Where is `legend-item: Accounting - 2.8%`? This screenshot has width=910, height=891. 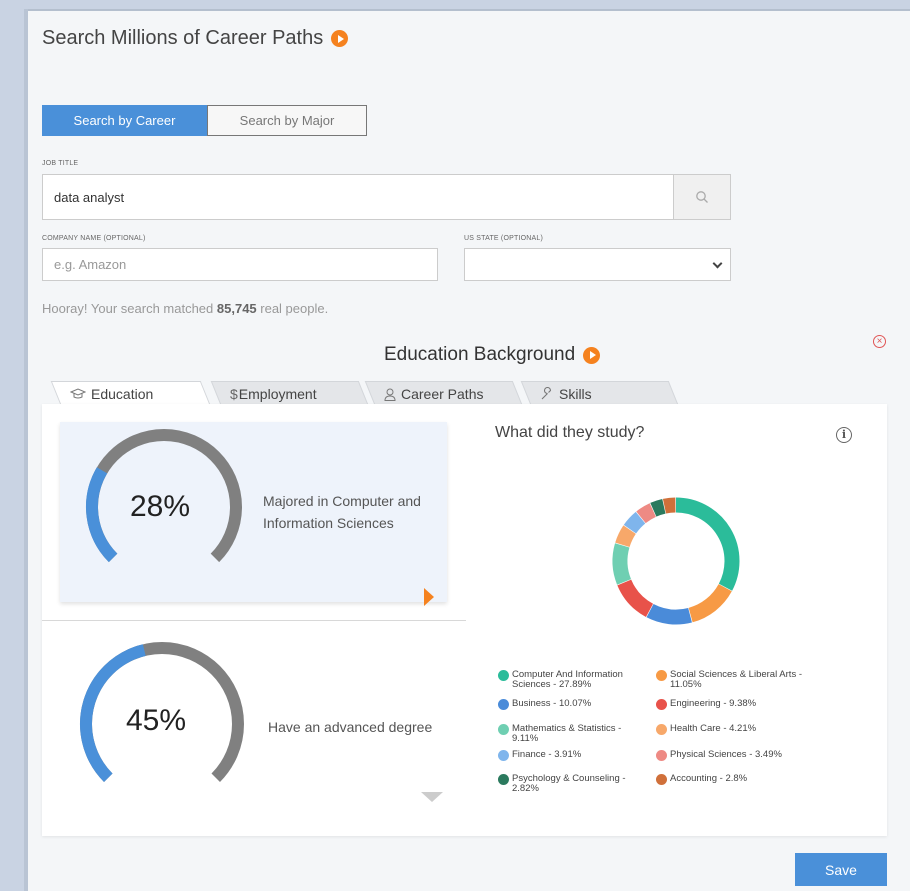 legend-item: Accounting - 2.8% is located at coordinates (736, 779).